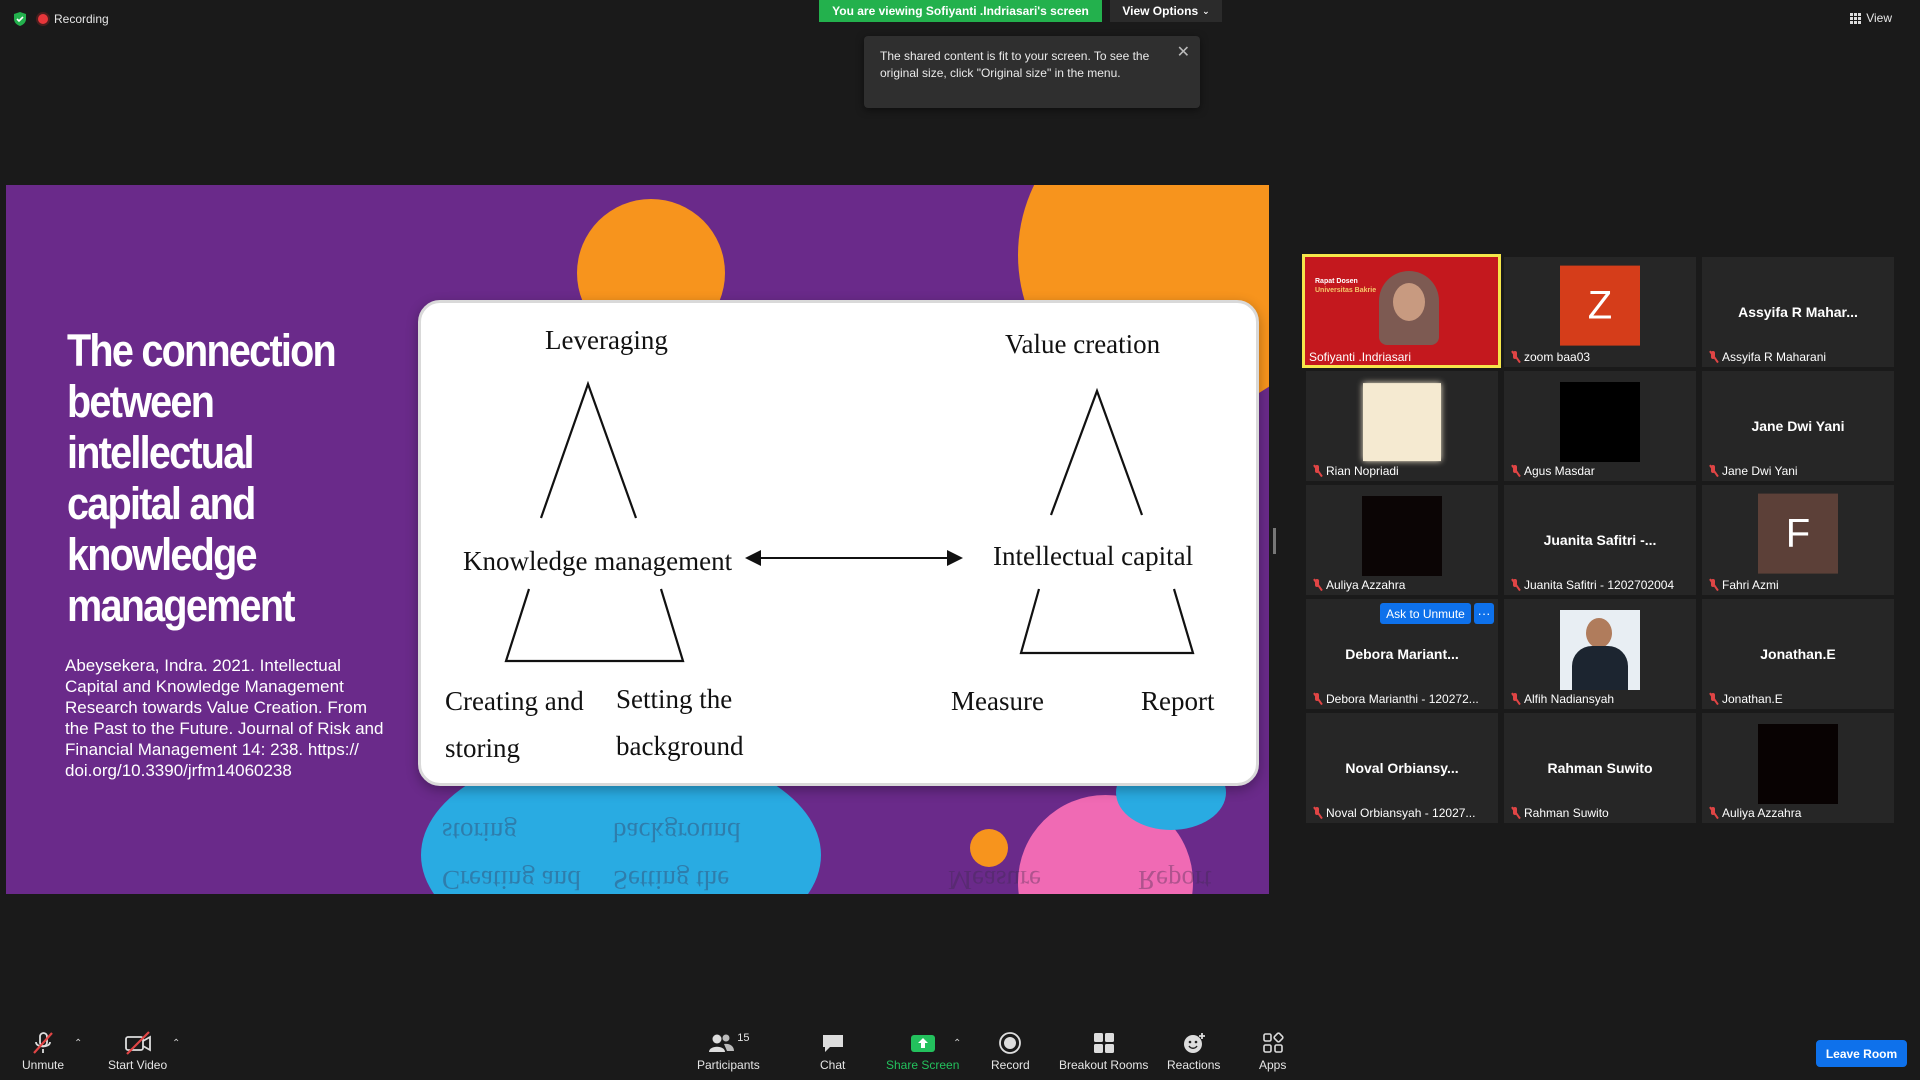 Image resolution: width=1920 pixels, height=1080 pixels. What do you see at coordinates (1861, 1053) in the screenshot?
I see `leave-room-button: Leave Room` at bounding box center [1861, 1053].